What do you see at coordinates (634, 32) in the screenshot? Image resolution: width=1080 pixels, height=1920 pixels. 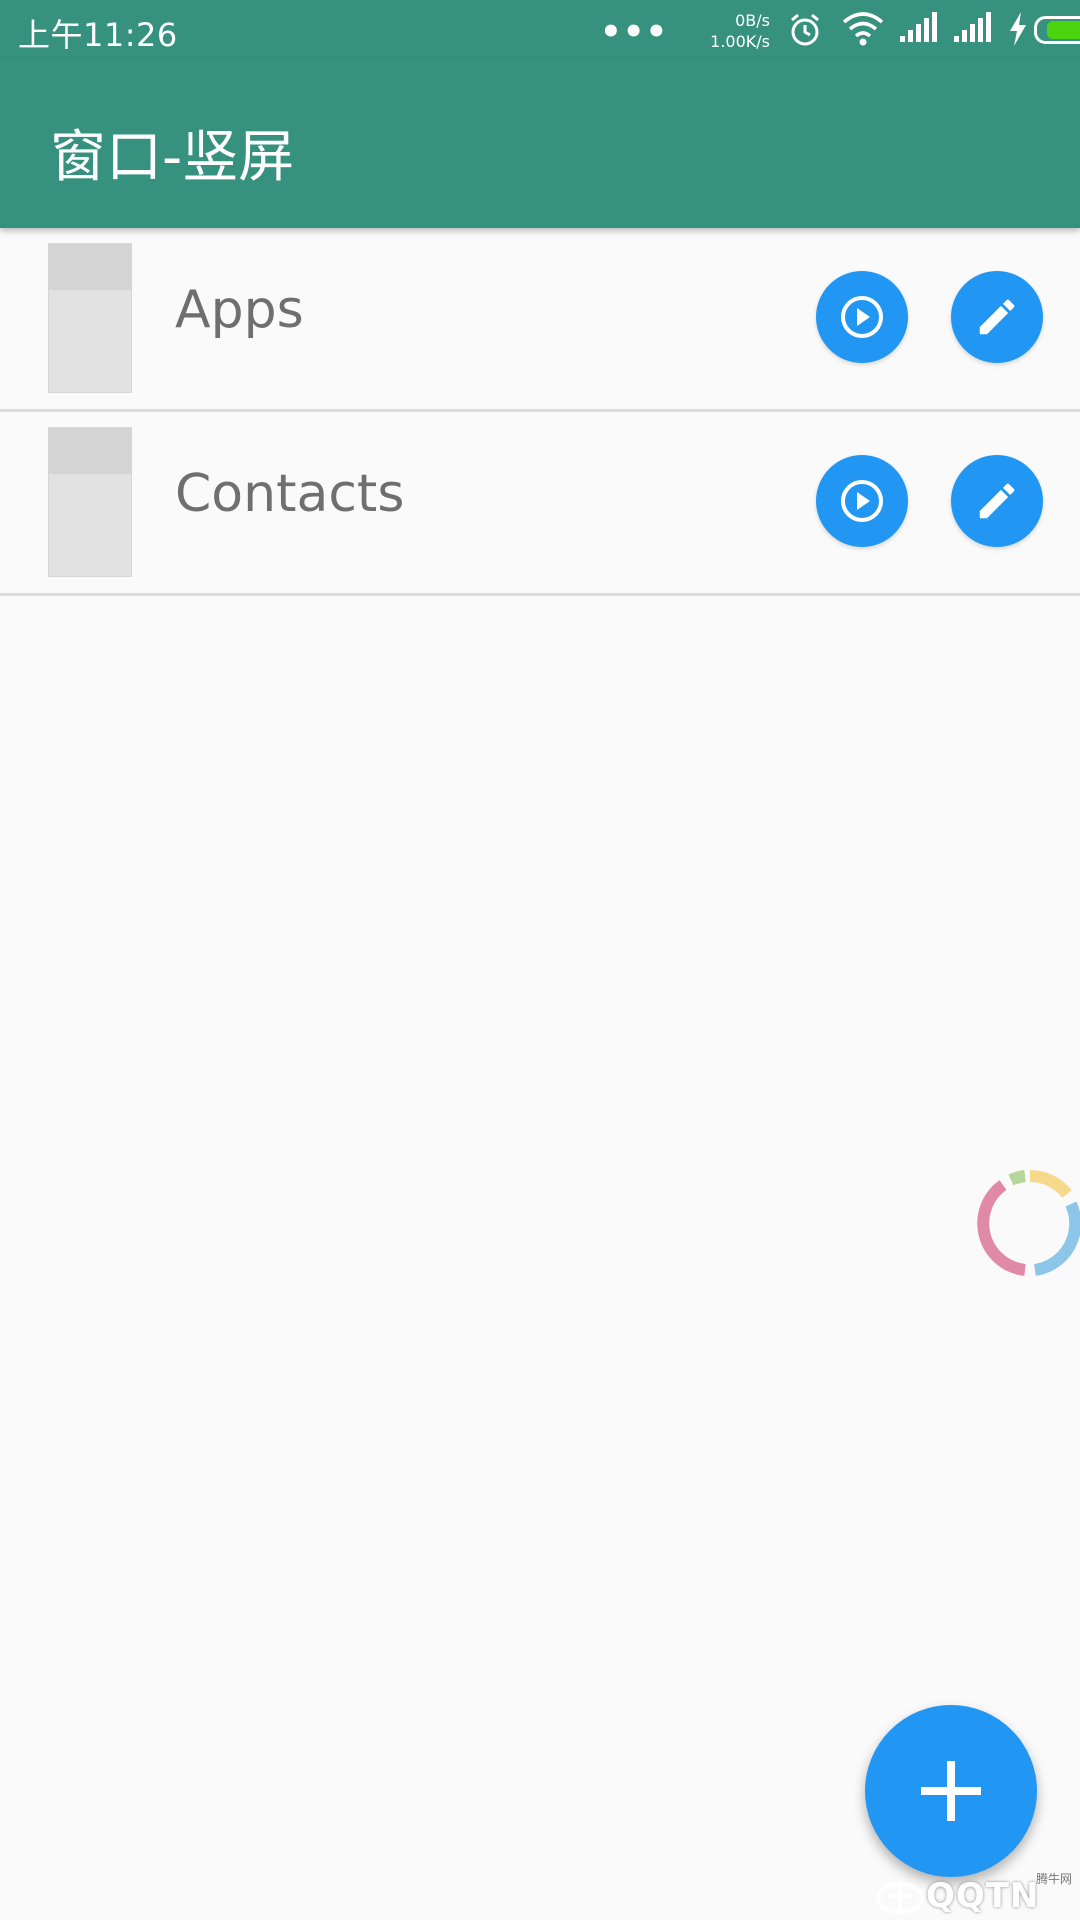 I see `more-dots-icon: •••` at bounding box center [634, 32].